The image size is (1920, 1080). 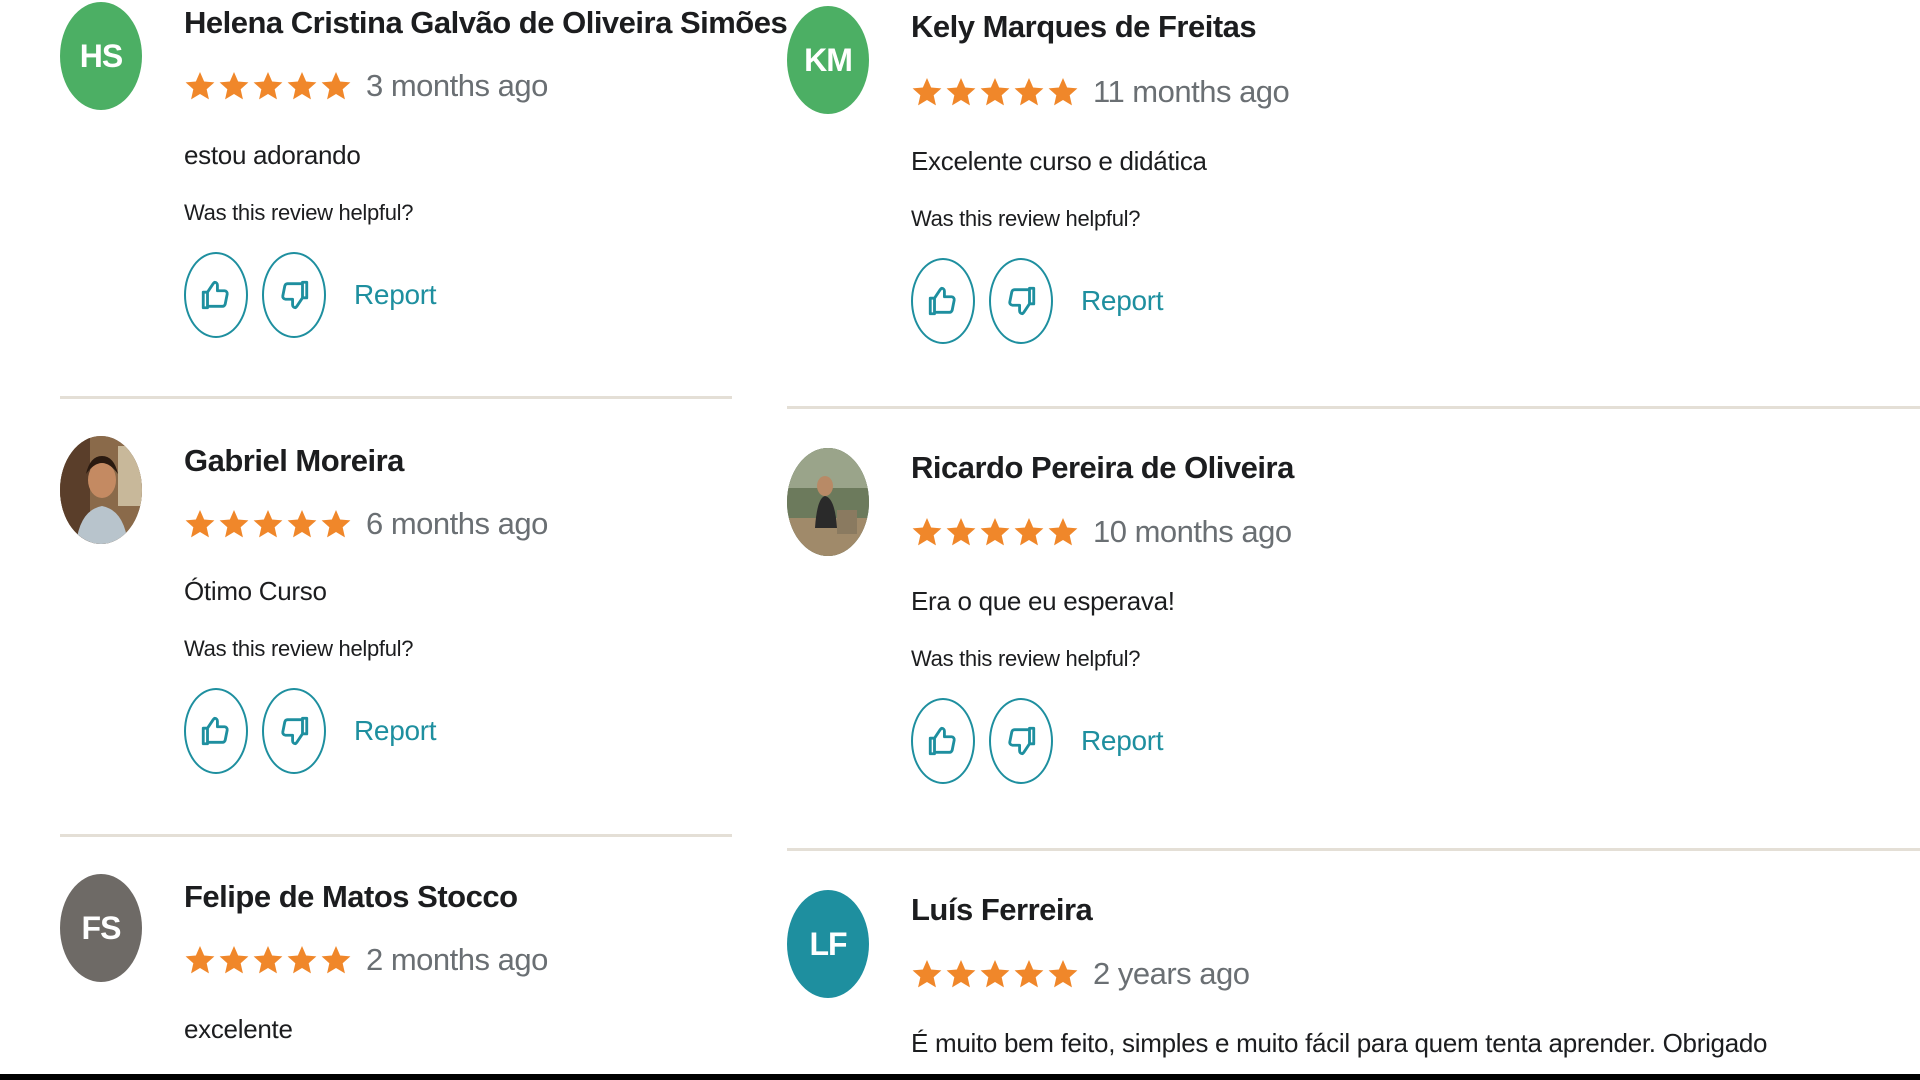 I want to click on avatar: FS, so click(x=101, y=928).